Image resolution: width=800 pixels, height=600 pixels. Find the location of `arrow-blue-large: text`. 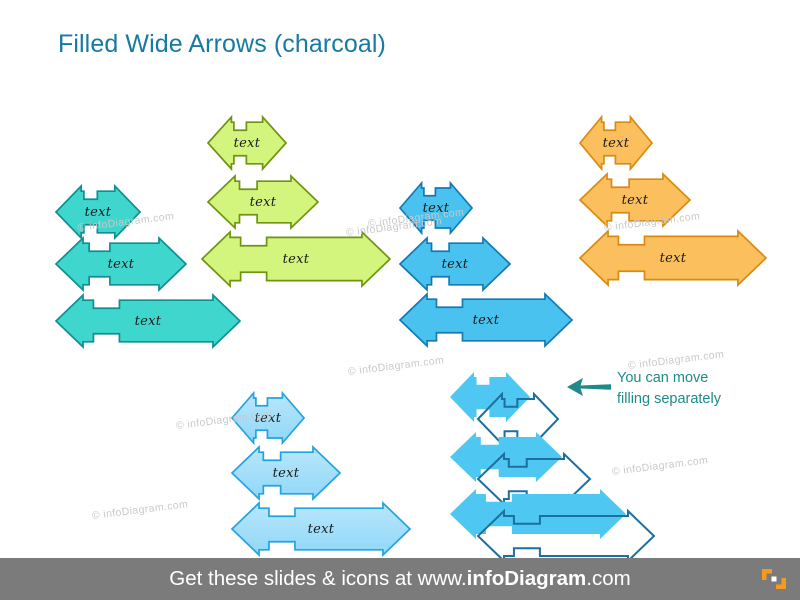

arrow-blue-large: text is located at coordinates (486, 320).